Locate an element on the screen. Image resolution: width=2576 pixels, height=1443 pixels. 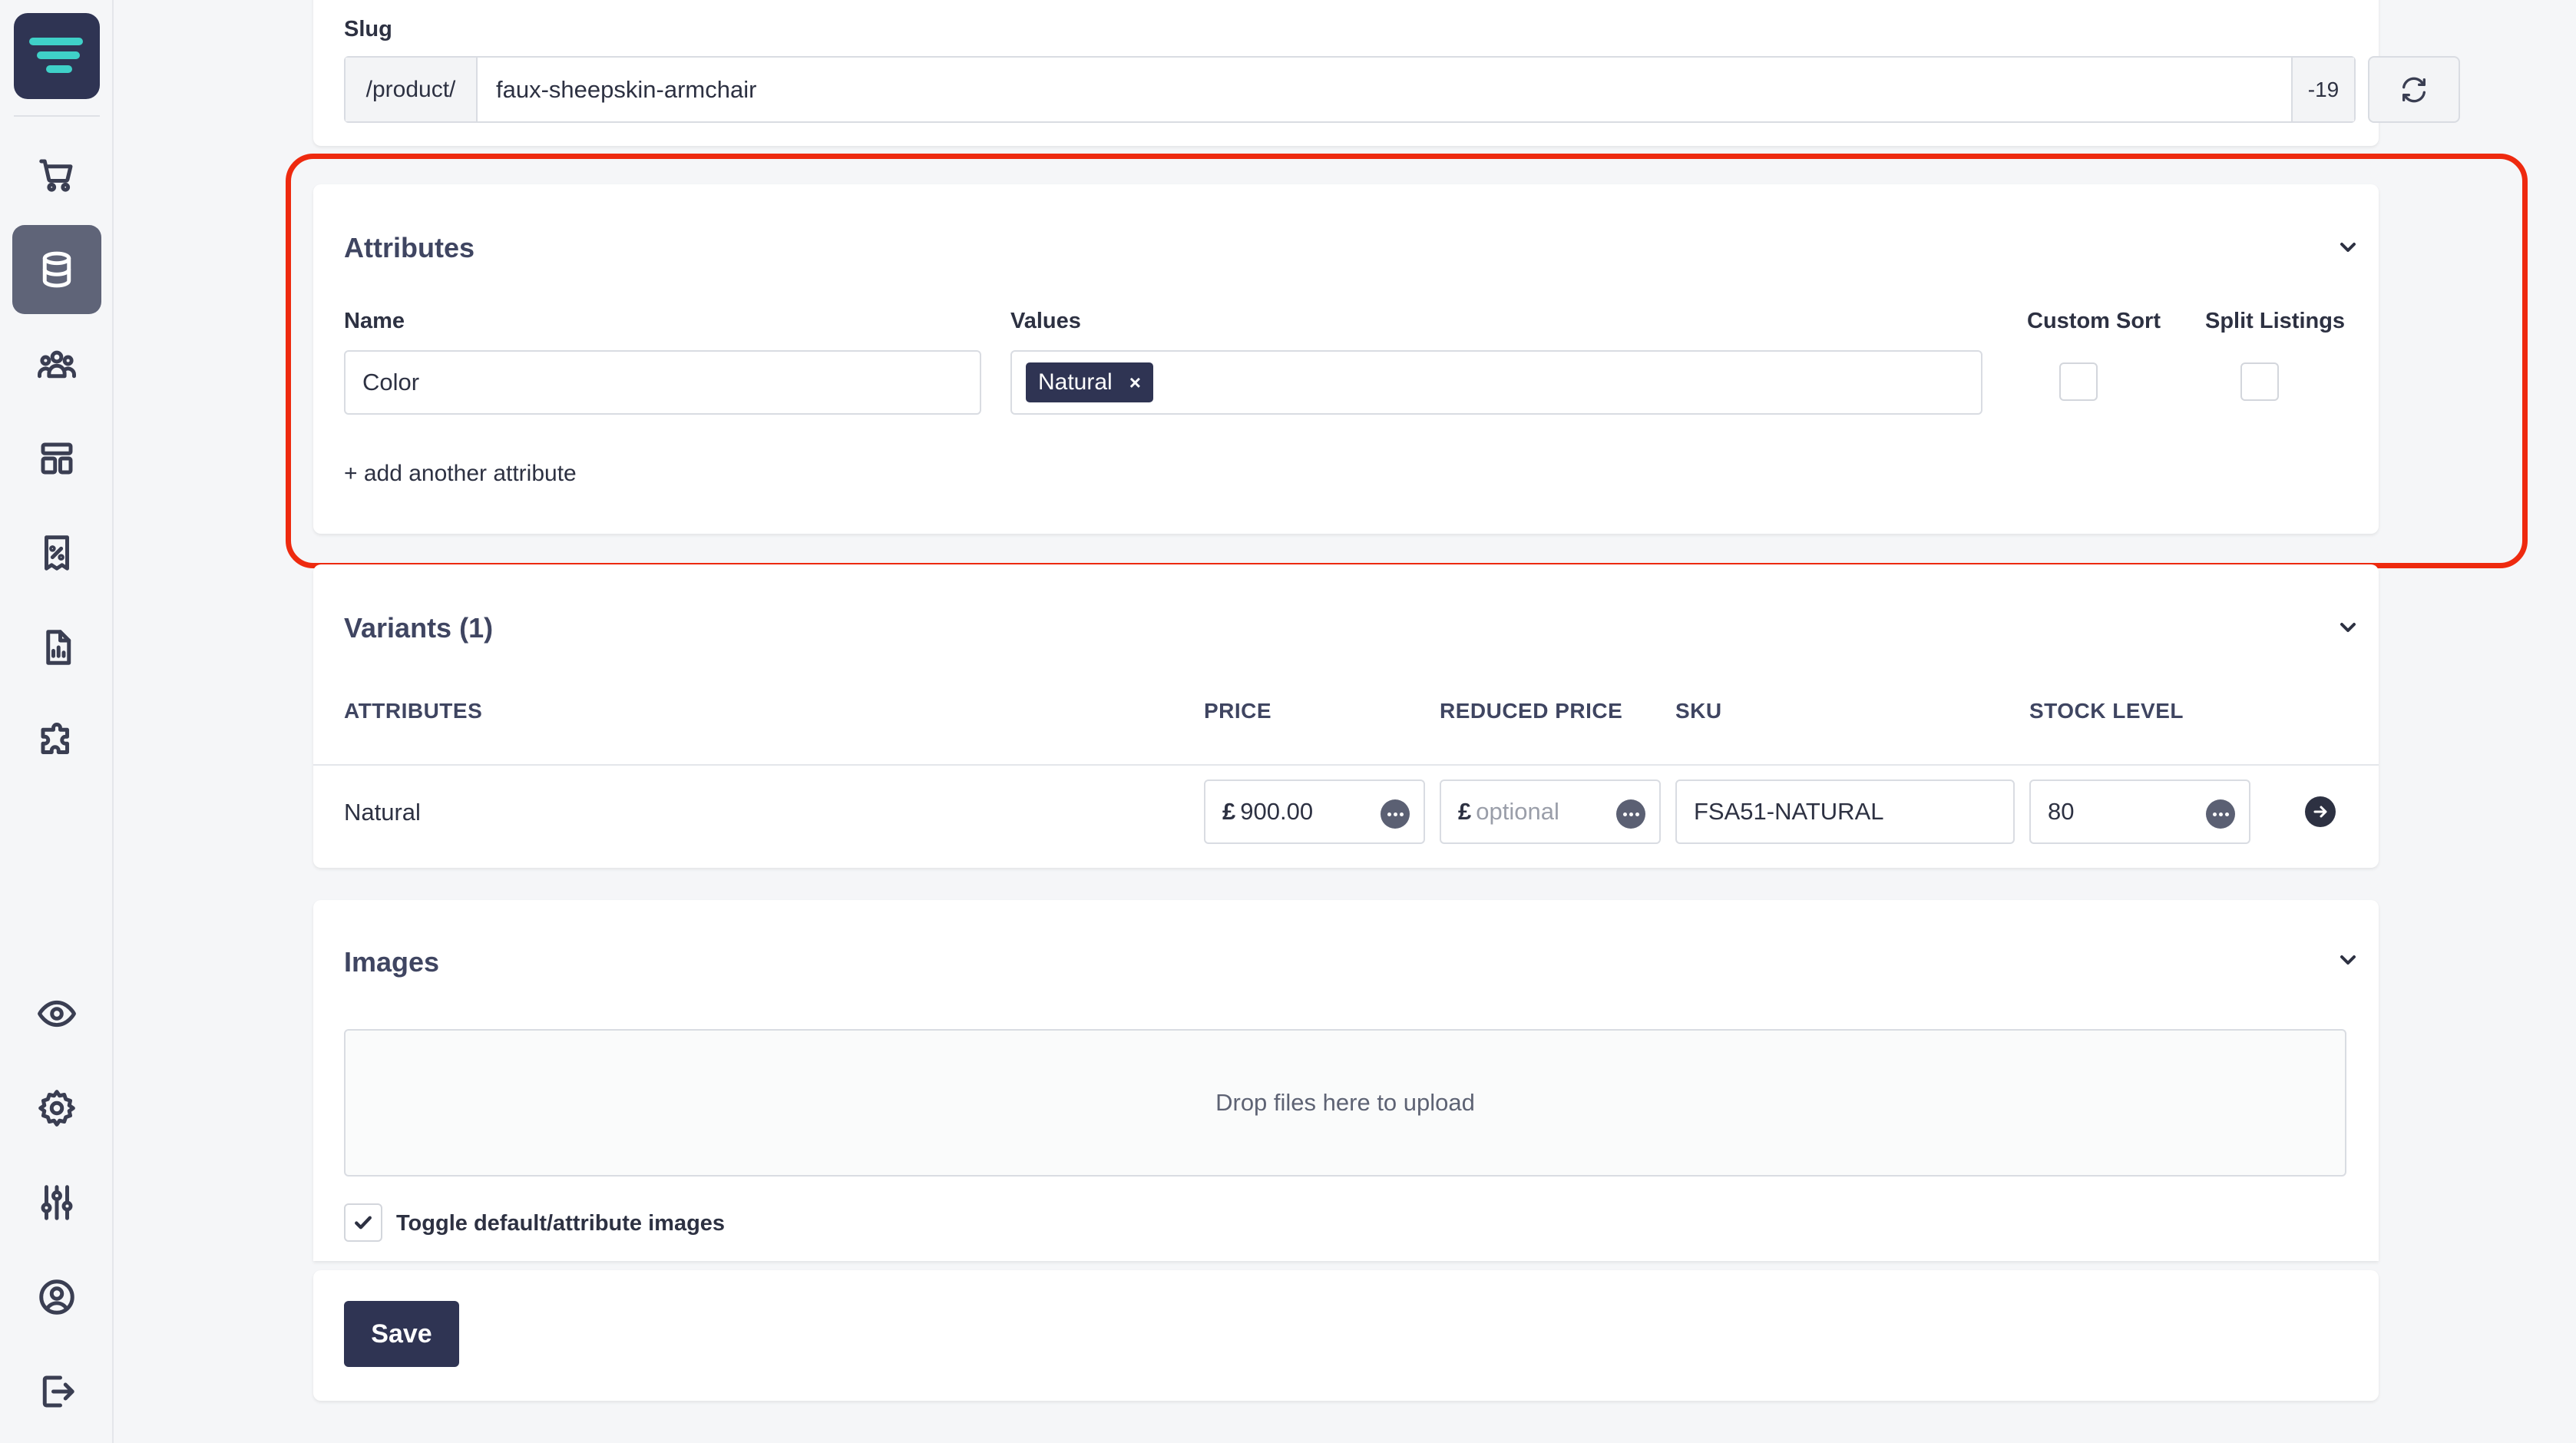
users-icon is located at coordinates (57, 365).